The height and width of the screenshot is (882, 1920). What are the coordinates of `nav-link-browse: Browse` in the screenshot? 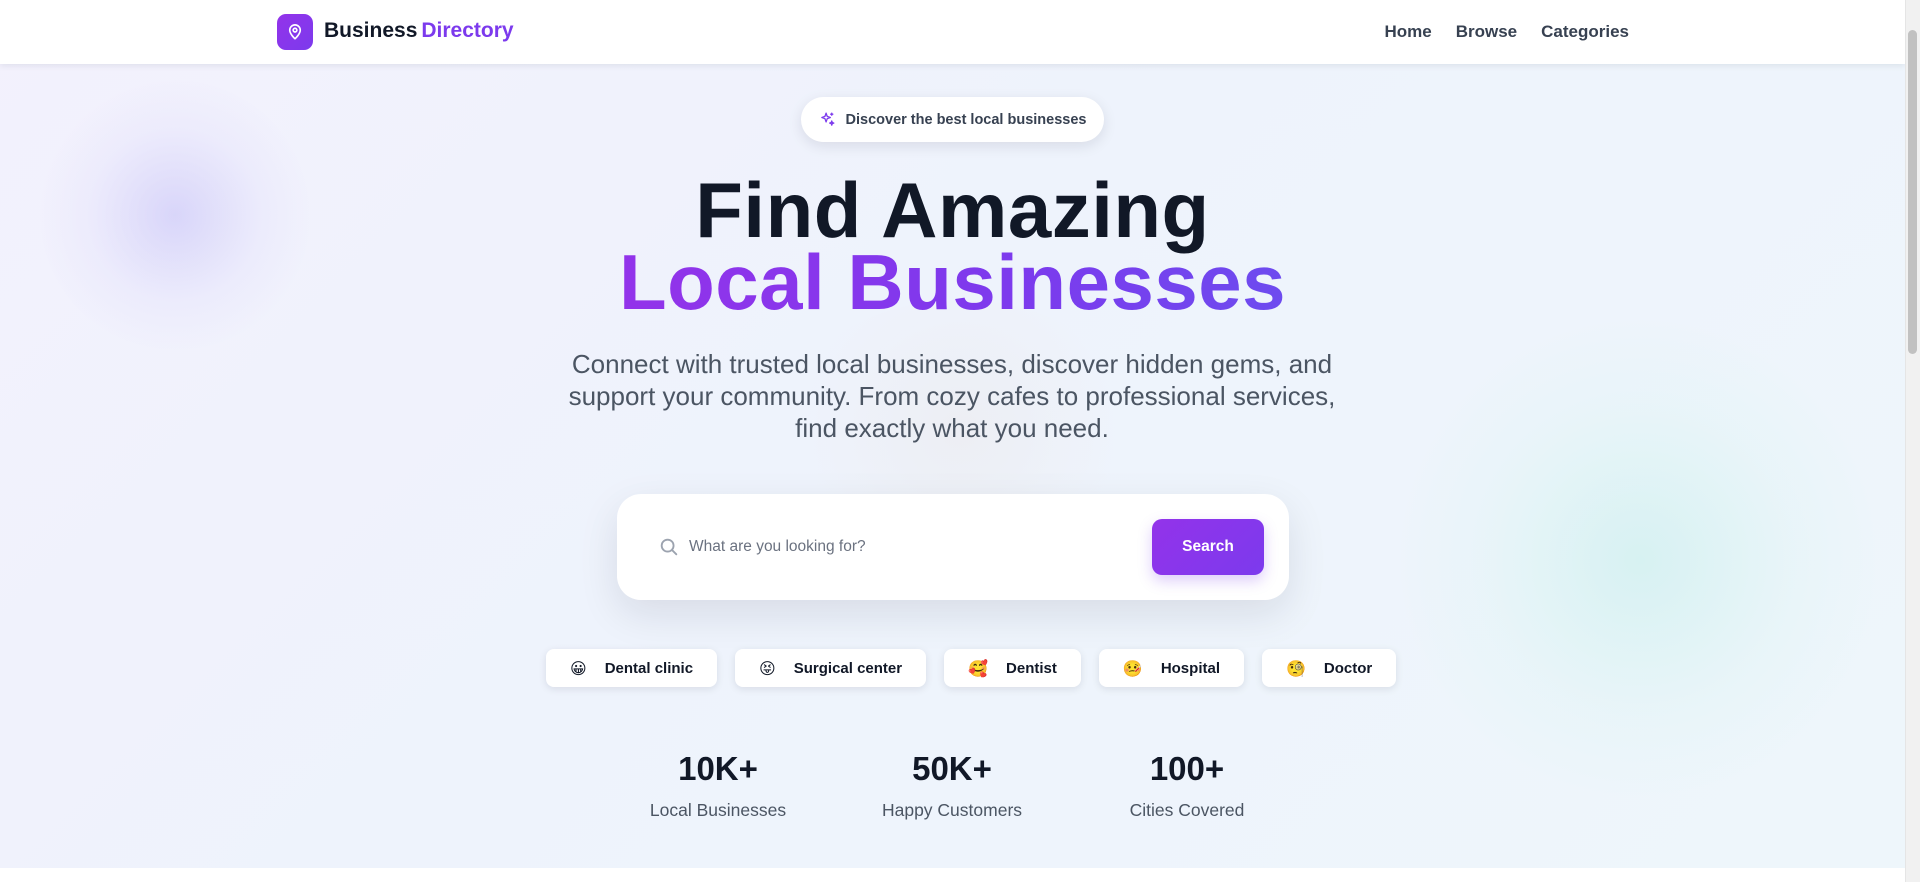 It's located at (1486, 32).